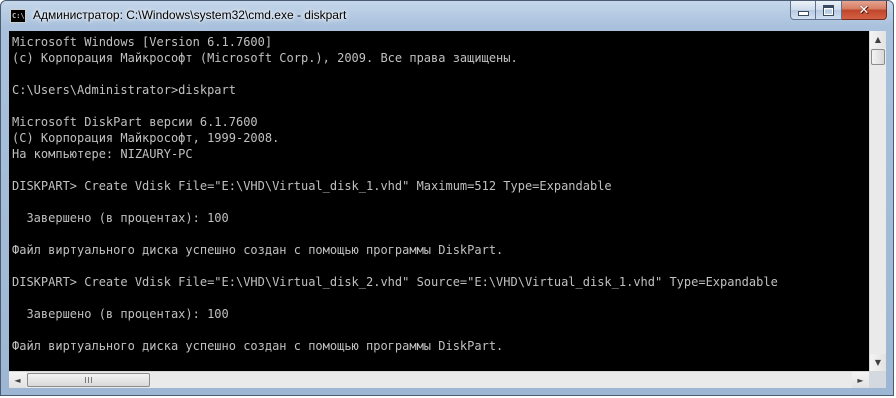 Image resolution: width=896 pixels, height=398 pixels. Describe the element at coordinates (878, 57) in the screenshot. I see `vertical-scroll-thumb` at that location.